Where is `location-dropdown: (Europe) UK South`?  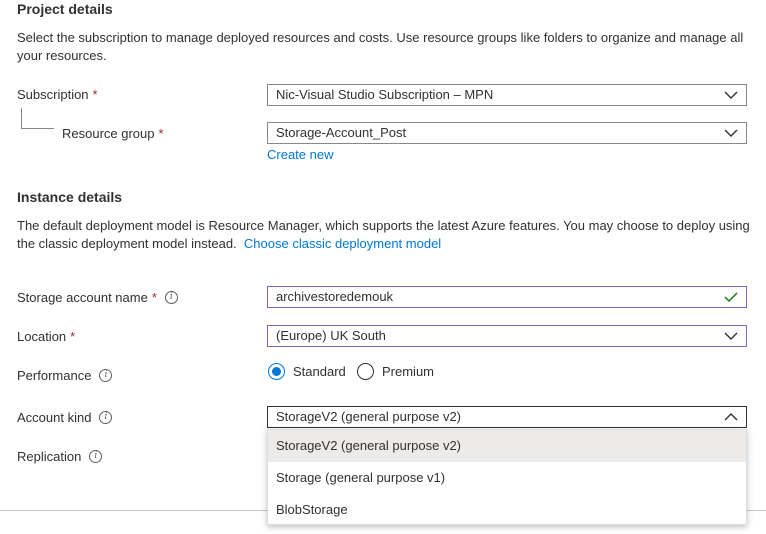 location-dropdown: (Europe) UK South is located at coordinates (507, 336).